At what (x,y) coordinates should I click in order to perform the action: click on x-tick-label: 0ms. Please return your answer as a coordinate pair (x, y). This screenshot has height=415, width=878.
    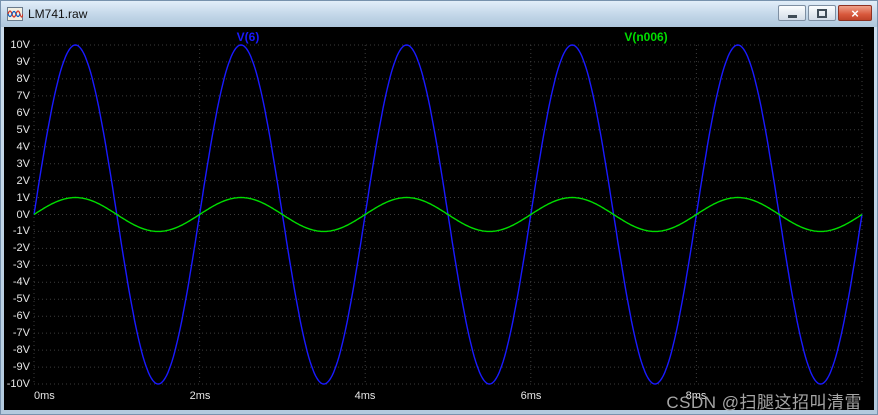
    Looking at the image, I should click on (44, 396).